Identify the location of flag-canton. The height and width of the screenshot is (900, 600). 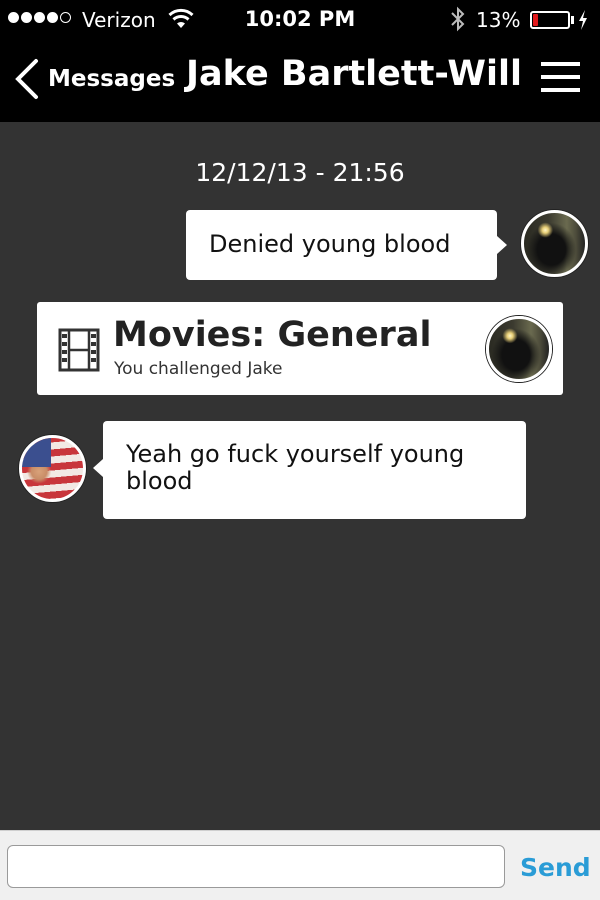
(37, 453).